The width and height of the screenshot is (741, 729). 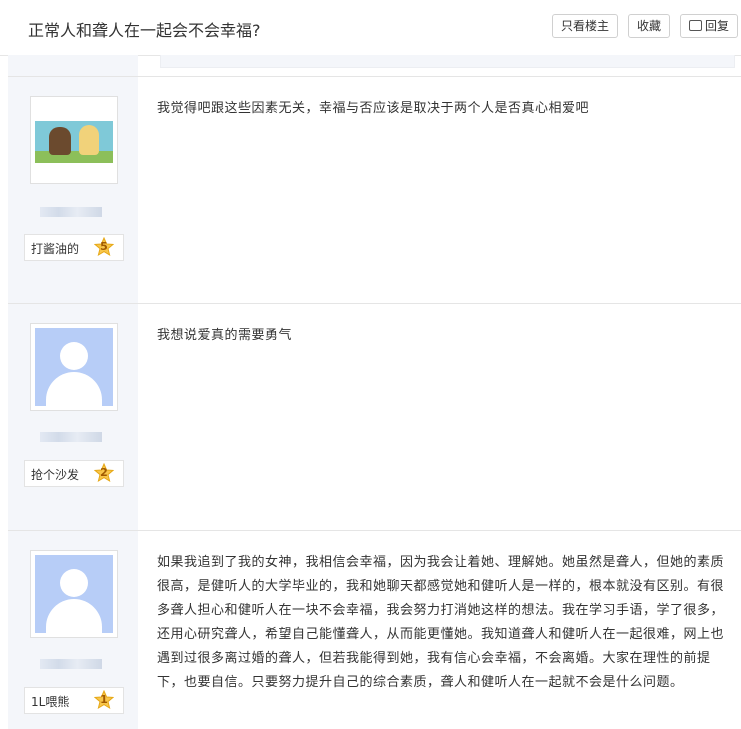 I want to click on comment-icon, so click(x=695, y=25).